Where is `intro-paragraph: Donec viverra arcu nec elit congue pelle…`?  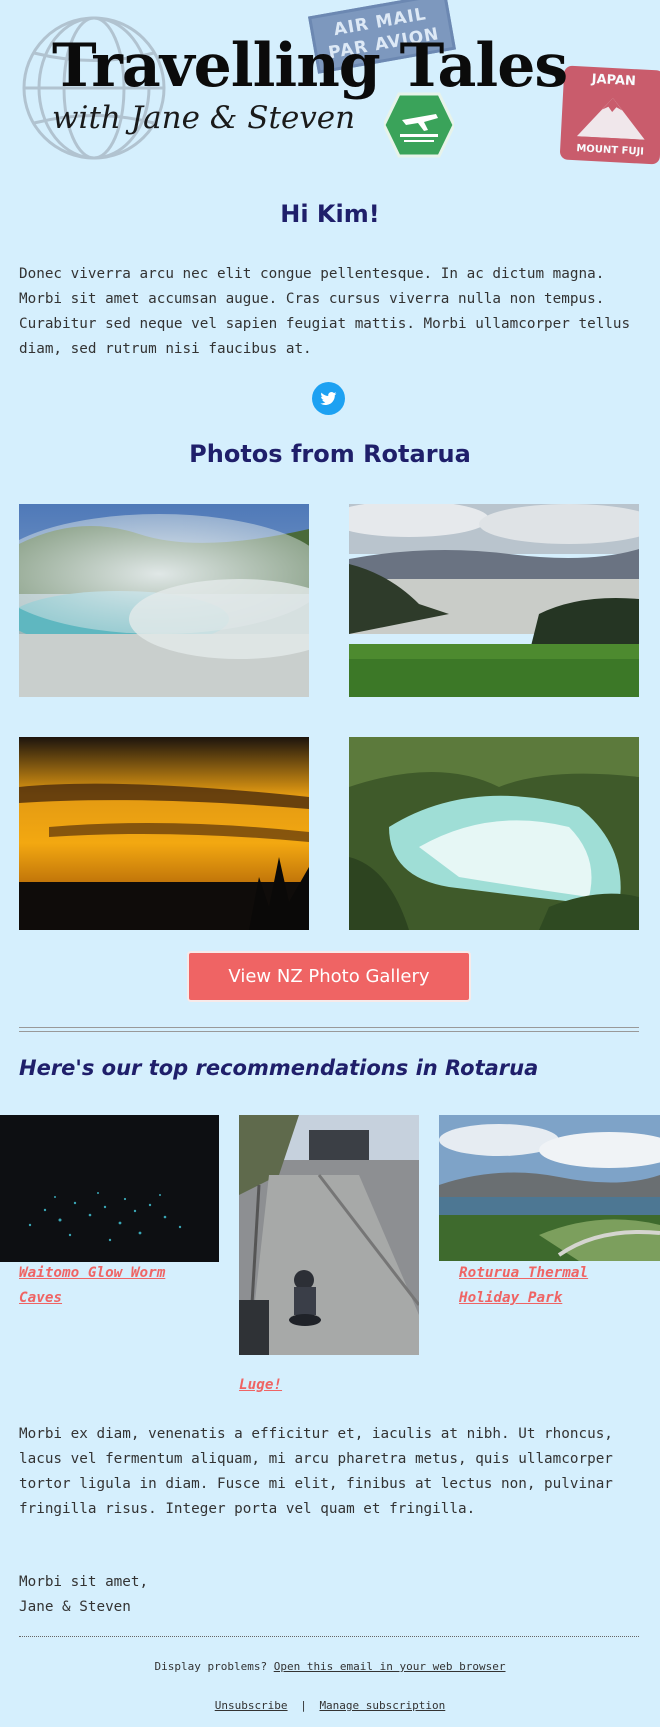
intro-paragraph: Donec viverra arcu nec elit congue pelle… is located at coordinates (325, 311).